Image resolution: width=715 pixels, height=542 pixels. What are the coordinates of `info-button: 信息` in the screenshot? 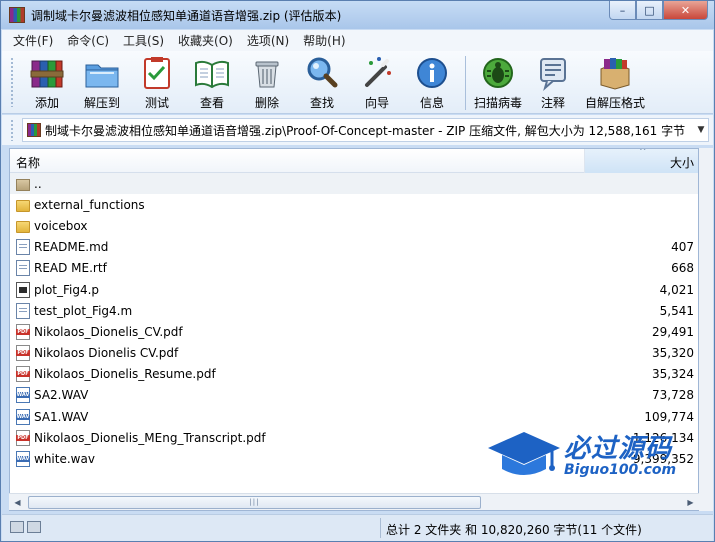 It's located at (432, 81).